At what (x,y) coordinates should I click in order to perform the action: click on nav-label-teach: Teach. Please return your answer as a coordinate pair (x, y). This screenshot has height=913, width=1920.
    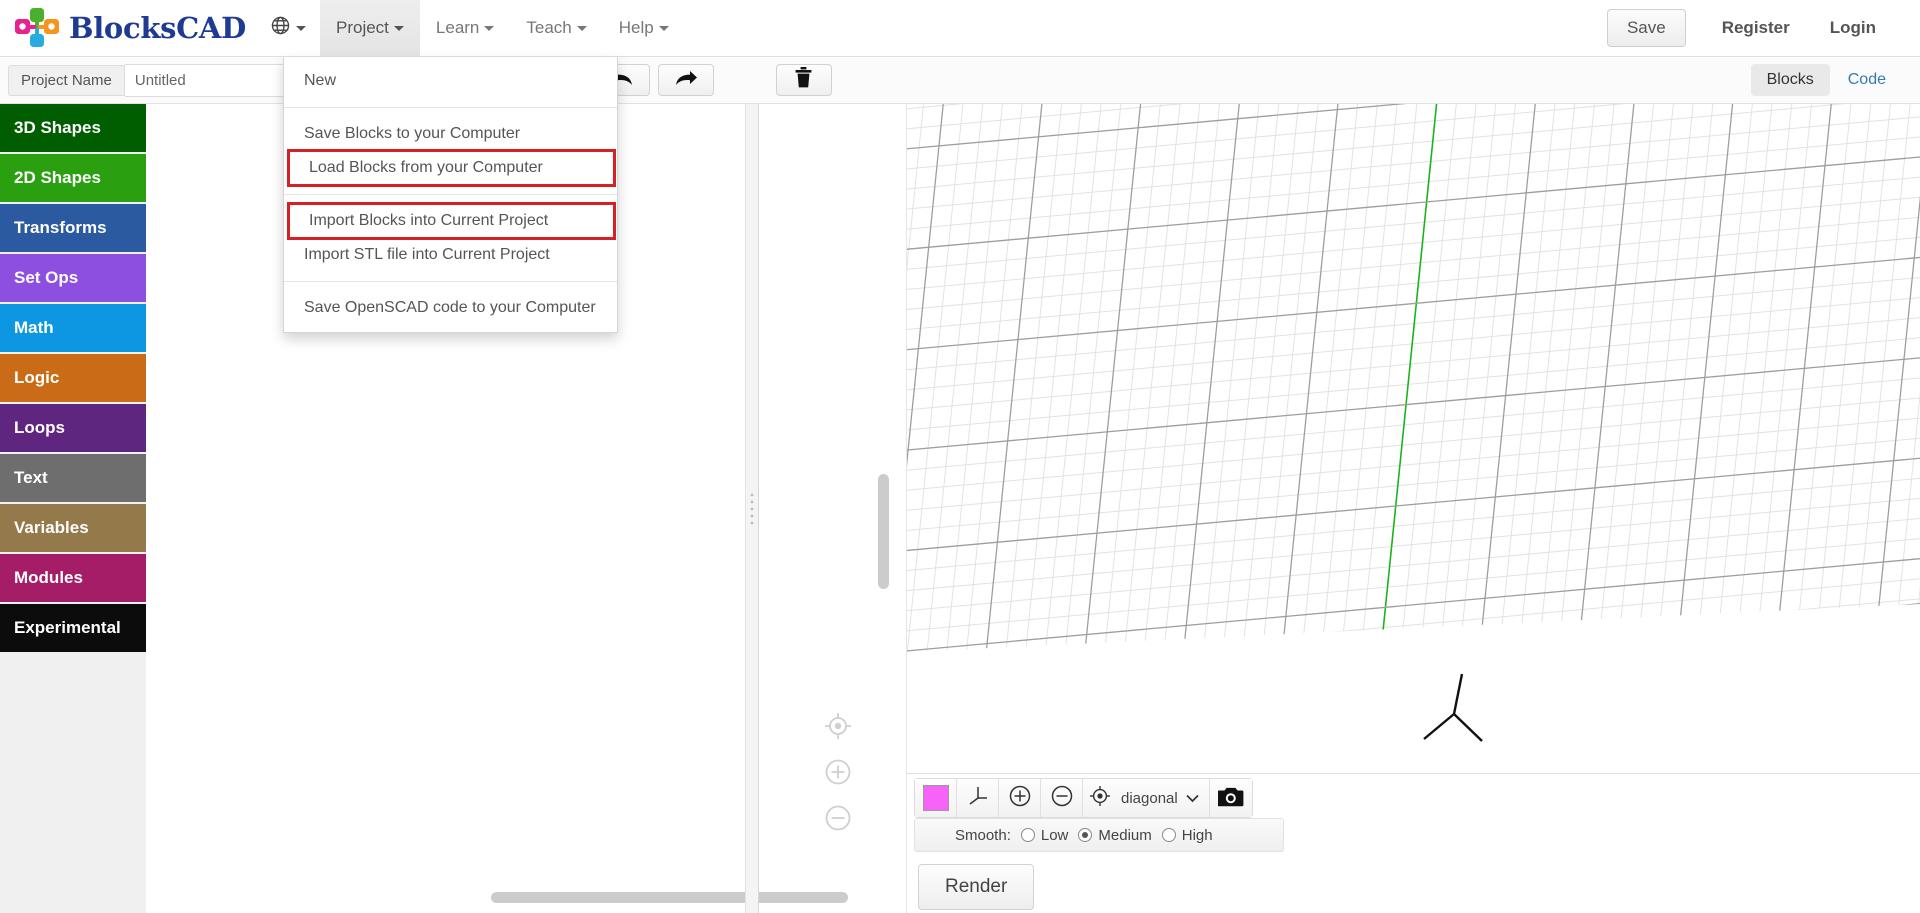
    Looking at the image, I should click on (549, 27).